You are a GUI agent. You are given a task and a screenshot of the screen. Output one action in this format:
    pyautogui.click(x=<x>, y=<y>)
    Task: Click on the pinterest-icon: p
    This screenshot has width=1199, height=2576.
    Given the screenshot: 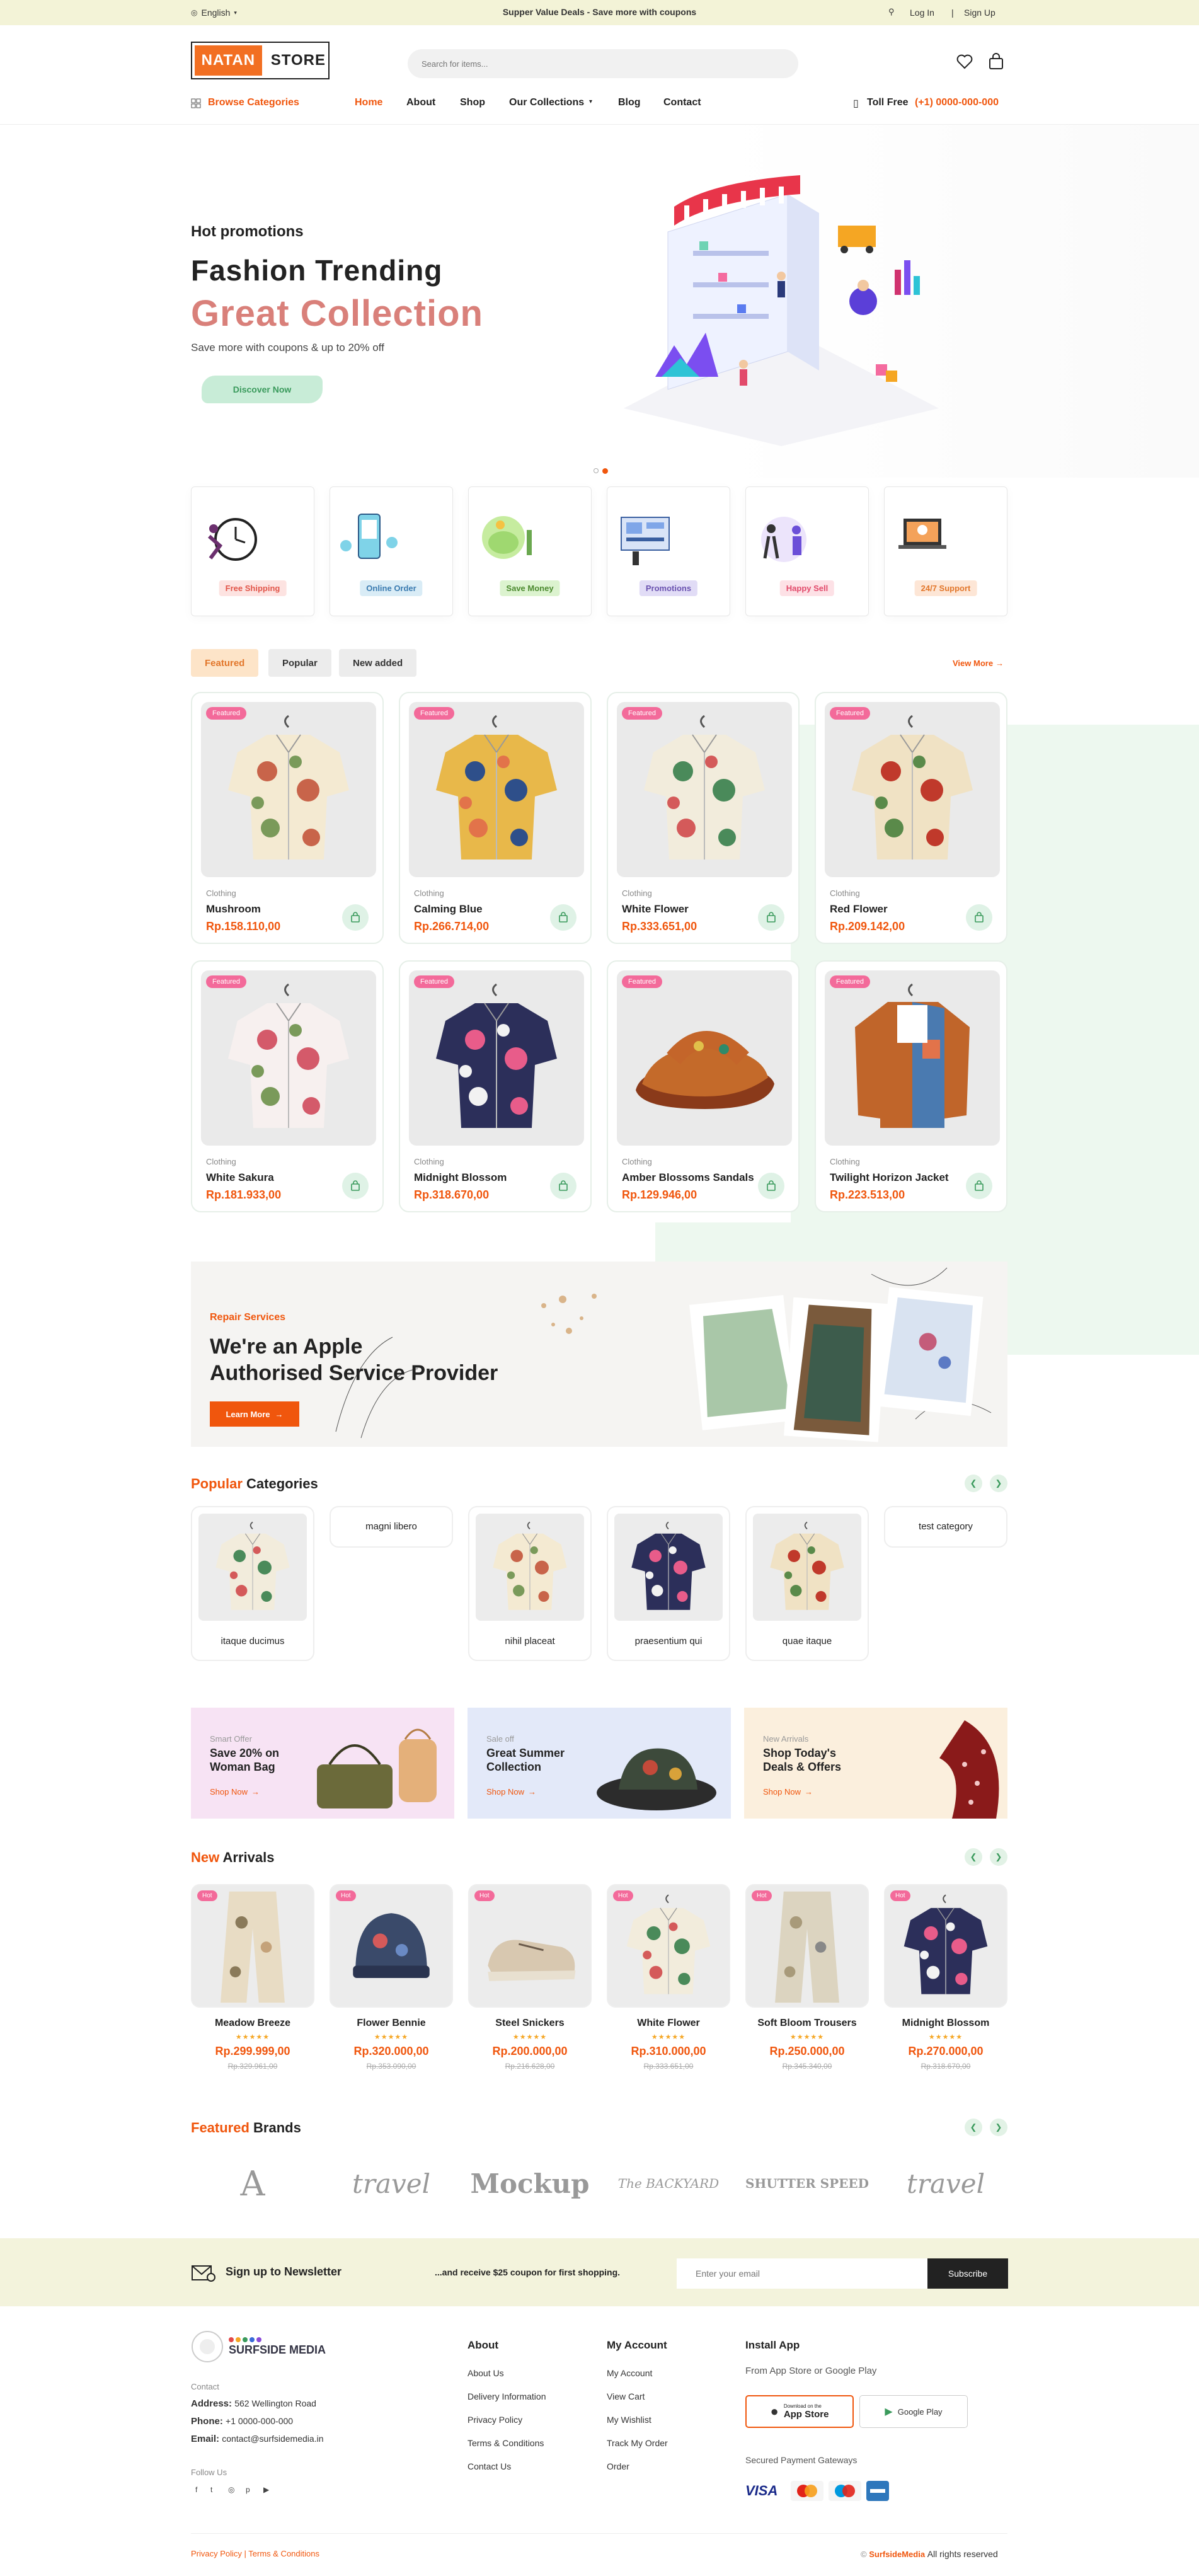 What is the action you would take?
    pyautogui.click(x=248, y=2489)
    